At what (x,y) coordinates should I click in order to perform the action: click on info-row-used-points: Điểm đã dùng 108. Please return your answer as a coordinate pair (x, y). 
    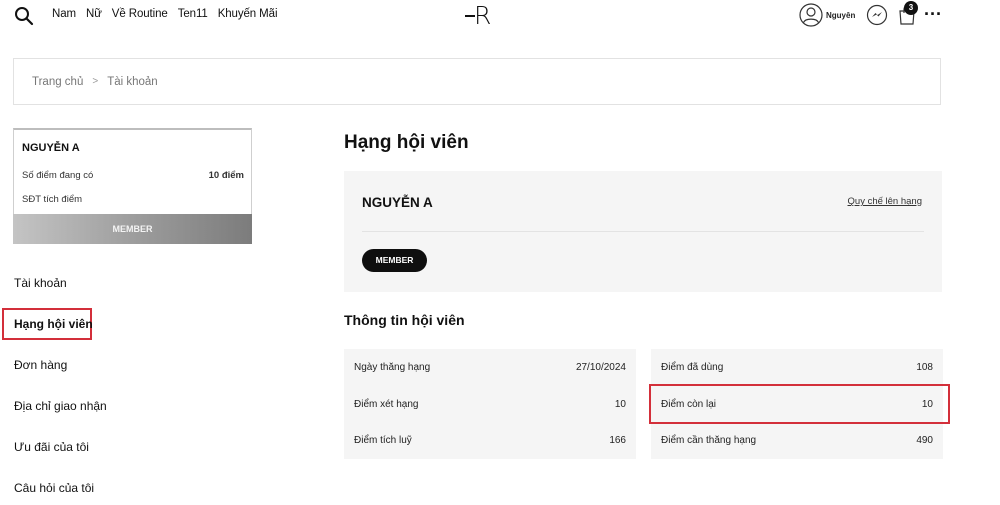
    Looking at the image, I should click on (797, 367).